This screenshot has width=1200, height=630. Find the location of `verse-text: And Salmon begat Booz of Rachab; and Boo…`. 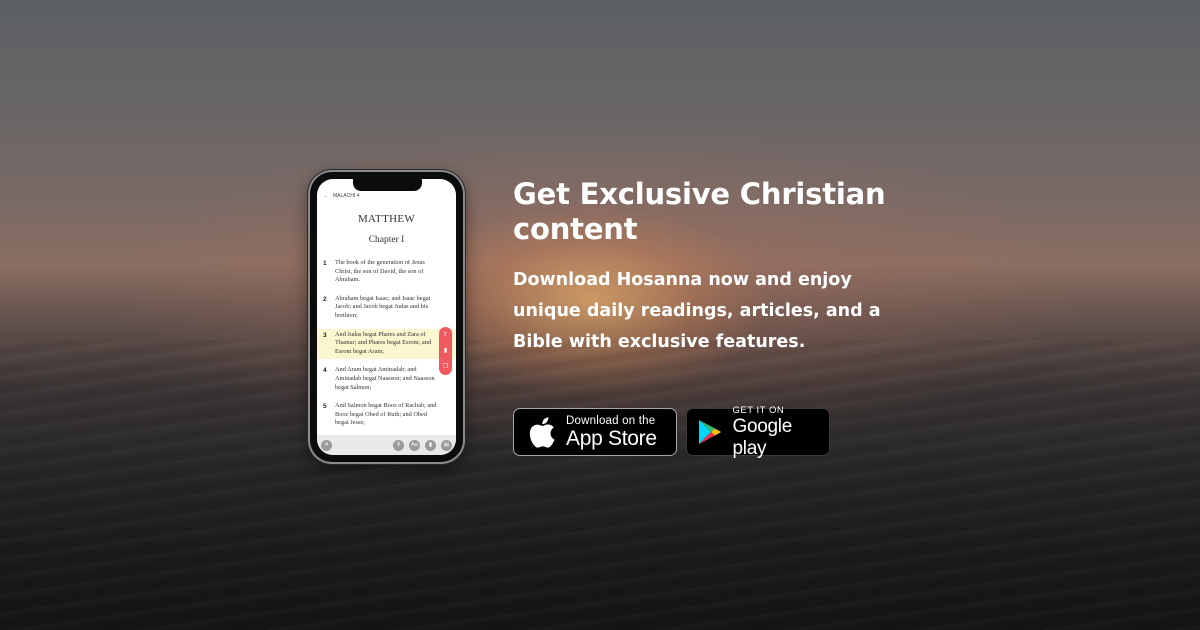

verse-text: And Salmon begat Booz of Rachab; and Boo… is located at coordinates (386, 414).